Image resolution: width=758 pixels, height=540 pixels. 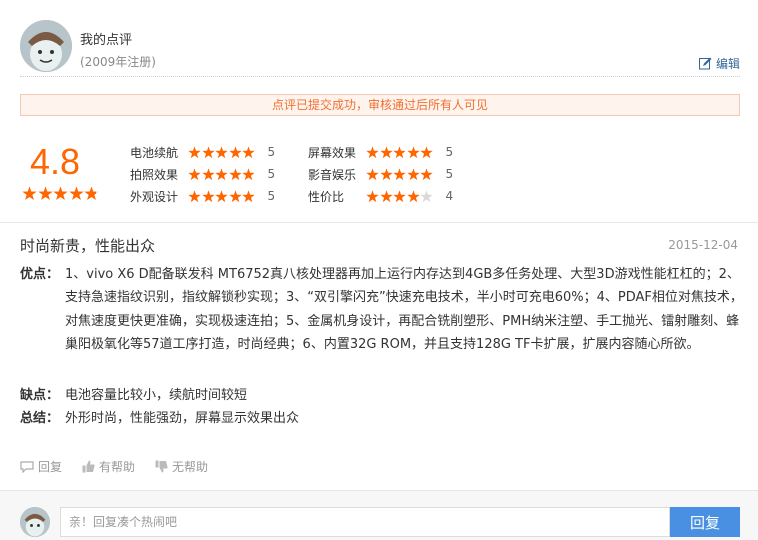 I want to click on reply-action: 回复, so click(x=41, y=466).